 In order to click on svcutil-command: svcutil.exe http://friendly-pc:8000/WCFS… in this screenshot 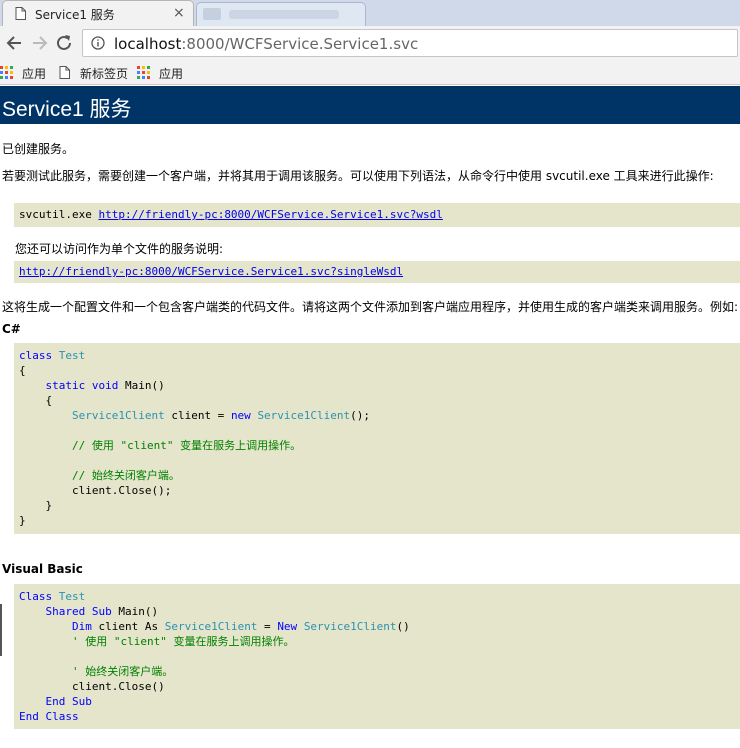, I will do `click(231, 214)`.